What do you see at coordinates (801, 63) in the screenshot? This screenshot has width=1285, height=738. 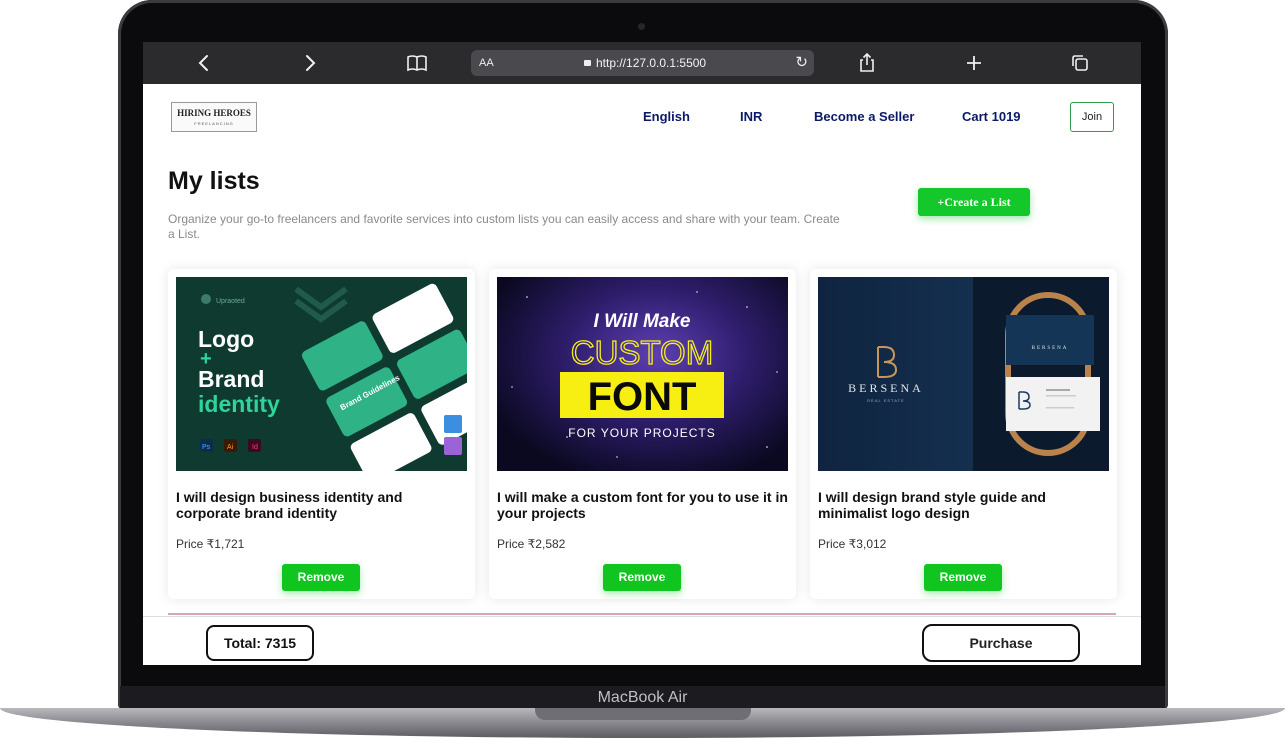 I see `reload-icon: ↻` at bounding box center [801, 63].